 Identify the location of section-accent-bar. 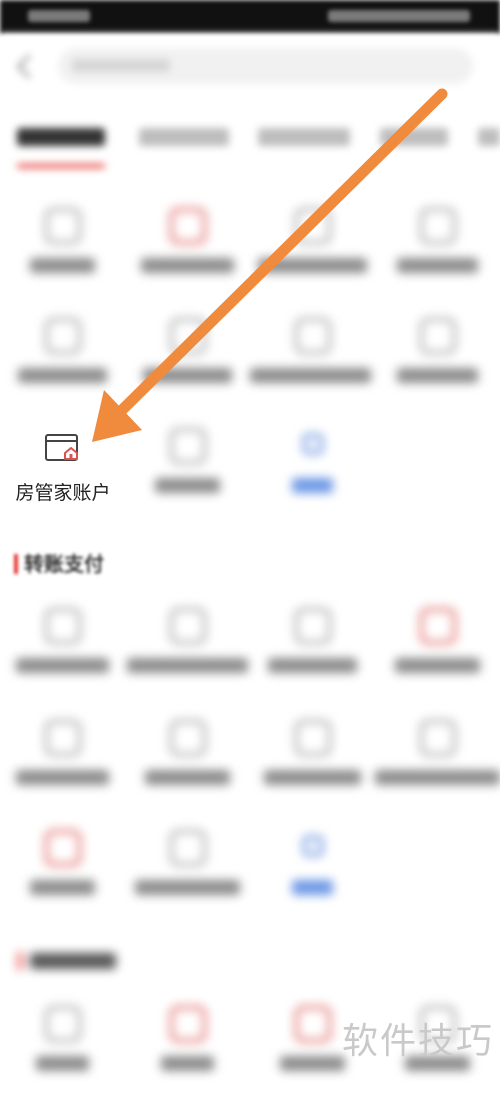
(16, 564).